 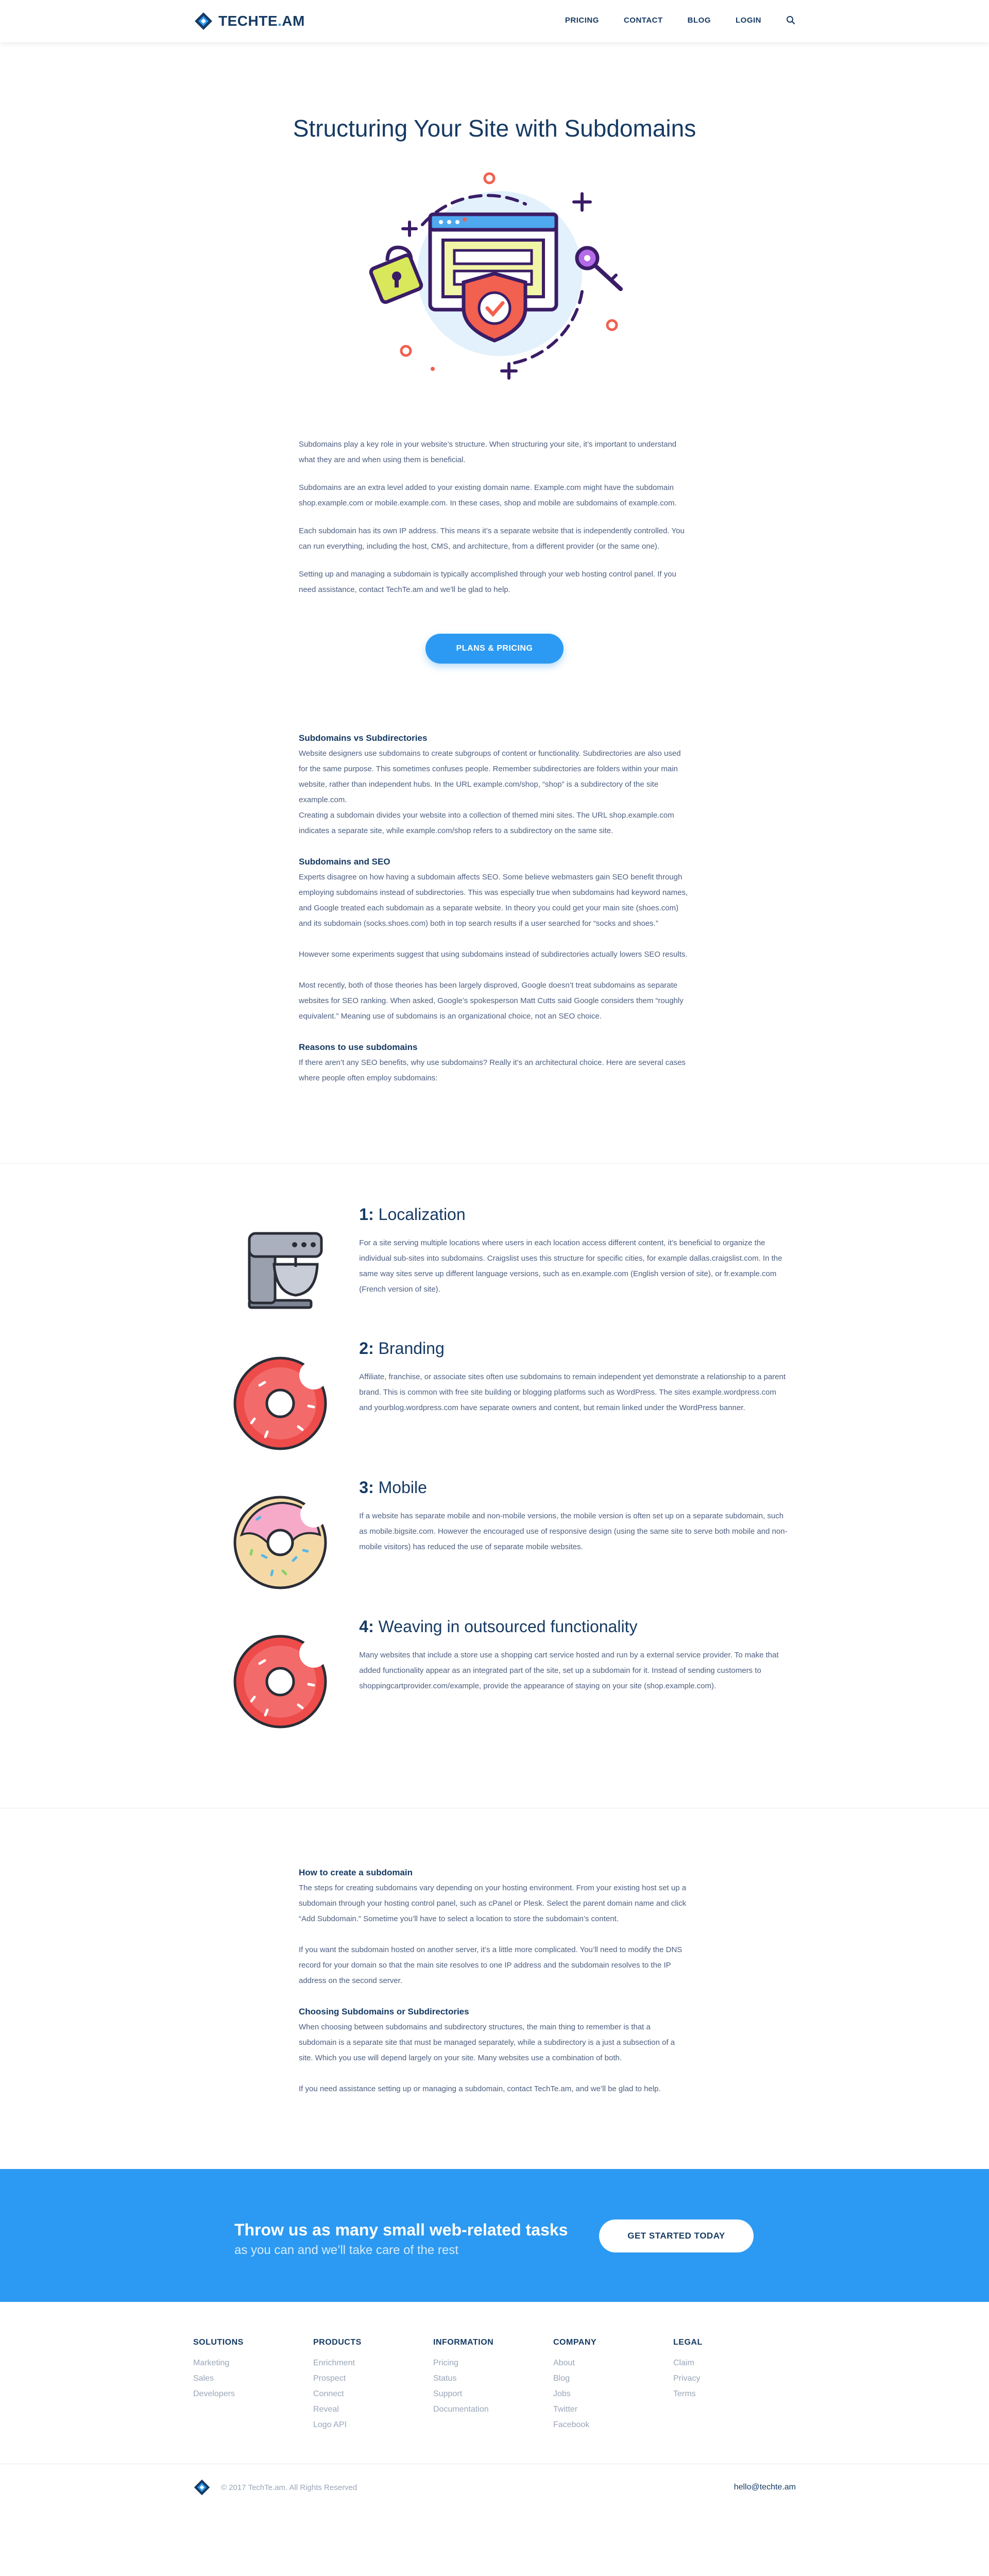 What do you see at coordinates (289, 2488) in the screenshot?
I see `copyright-text: © 2017 TechTe.am. All Rights Reserved` at bounding box center [289, 2488].